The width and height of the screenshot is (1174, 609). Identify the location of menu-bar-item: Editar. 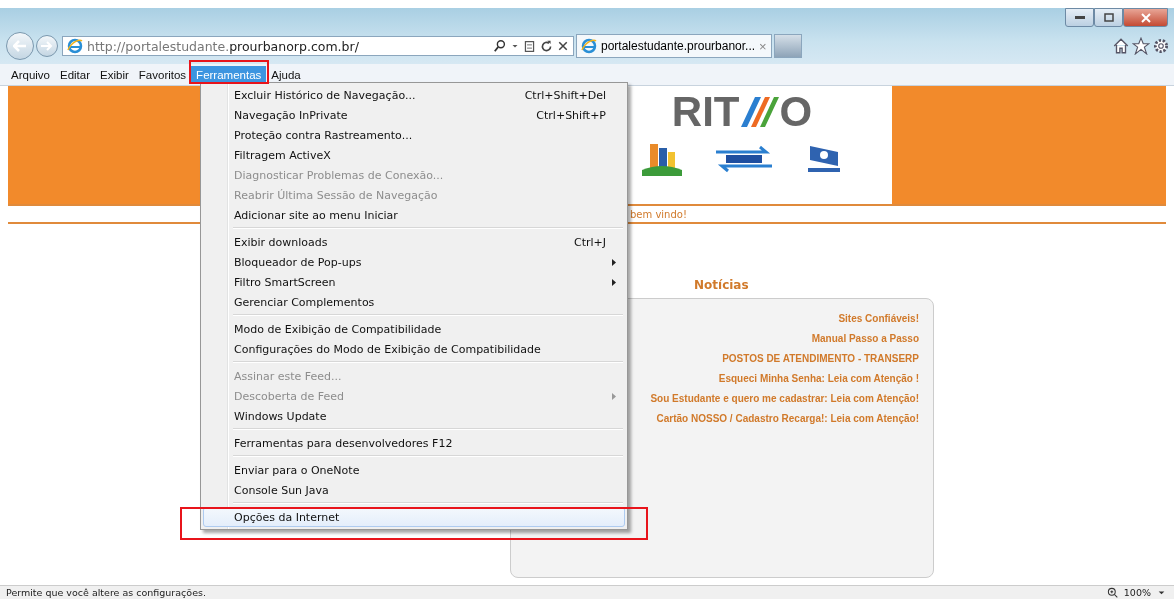
(75, 74).